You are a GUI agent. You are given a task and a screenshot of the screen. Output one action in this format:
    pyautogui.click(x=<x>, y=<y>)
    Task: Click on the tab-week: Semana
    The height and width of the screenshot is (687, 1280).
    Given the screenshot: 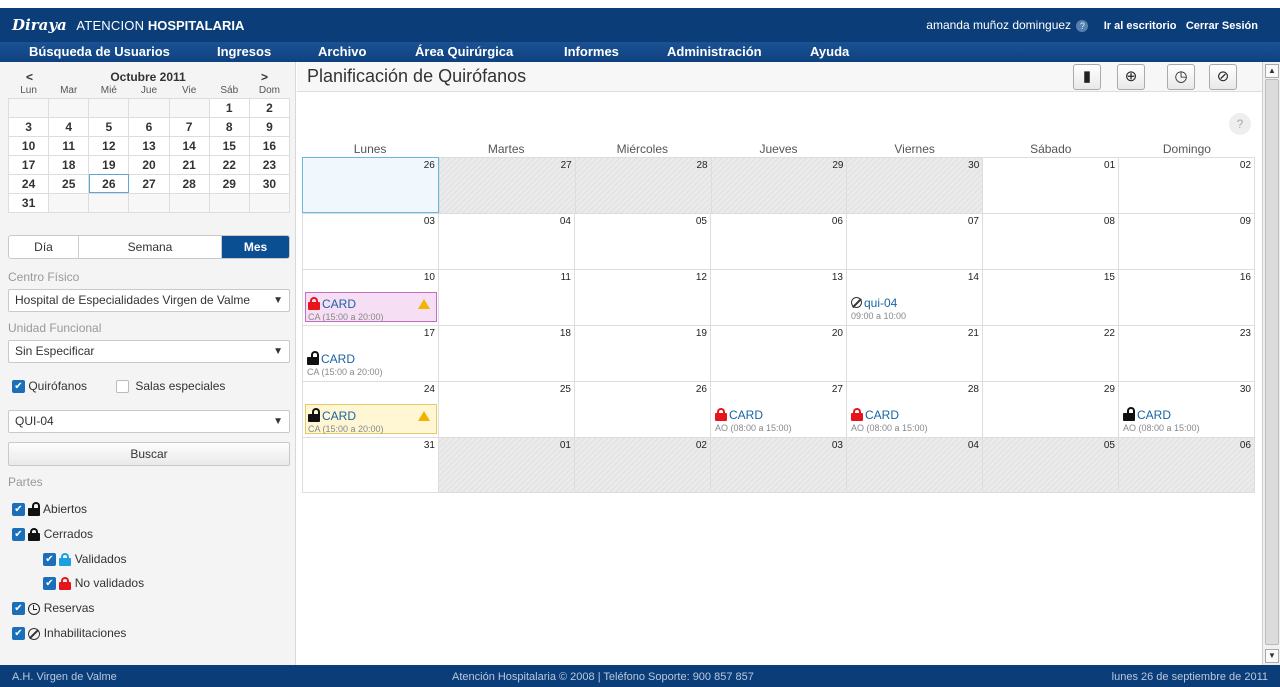 What is the action you would take?
    pyautogui.click(x=150, y=247)
    